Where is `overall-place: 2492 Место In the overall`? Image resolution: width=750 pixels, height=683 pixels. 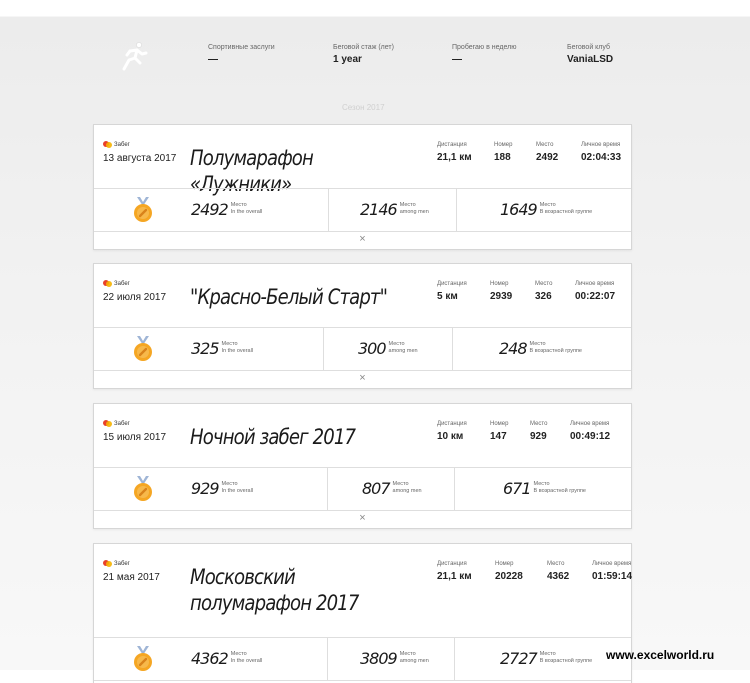
overall-place: 2492 Место In the overall is located at coordinates (226, 210).